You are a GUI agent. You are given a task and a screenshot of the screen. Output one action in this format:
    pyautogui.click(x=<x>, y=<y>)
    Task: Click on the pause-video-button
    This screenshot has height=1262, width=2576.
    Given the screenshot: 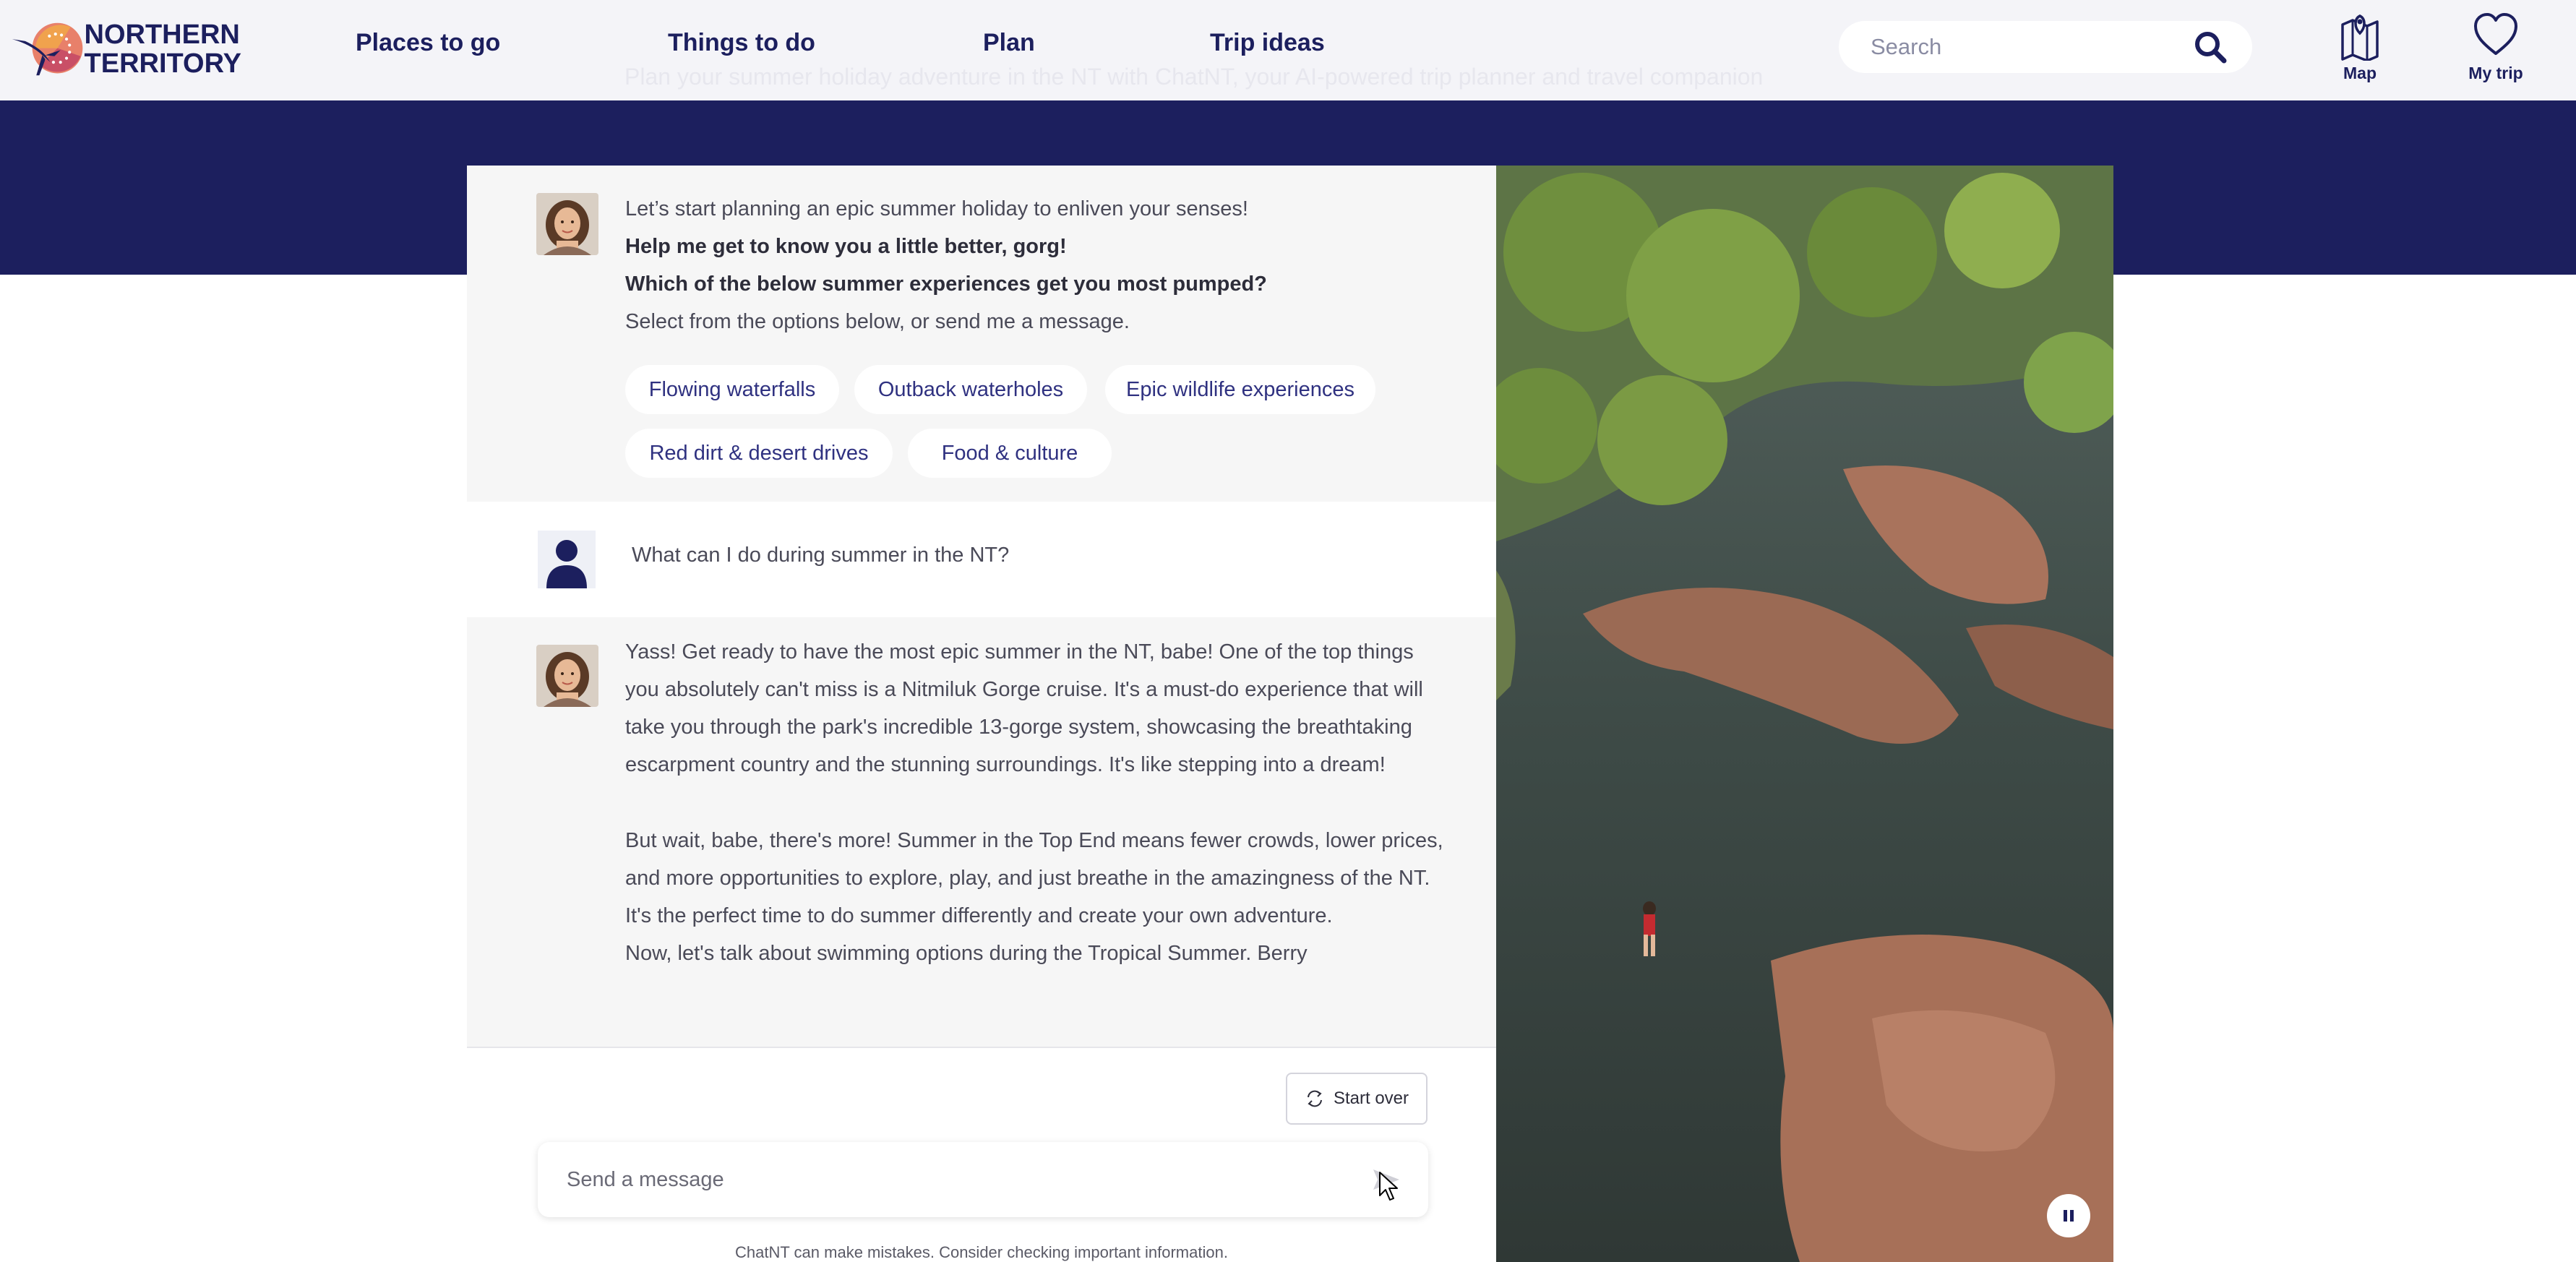 What is the action you would take?
    pyautogui.click(x=2069, y=1215)
    